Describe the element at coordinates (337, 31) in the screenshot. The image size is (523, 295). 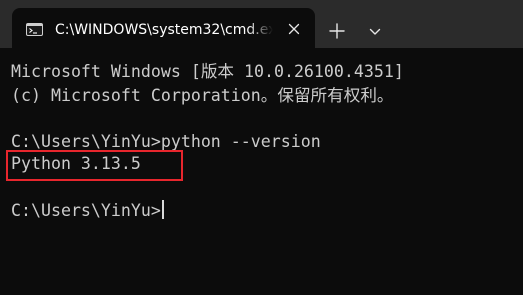
I see `plus-icon` at that location.